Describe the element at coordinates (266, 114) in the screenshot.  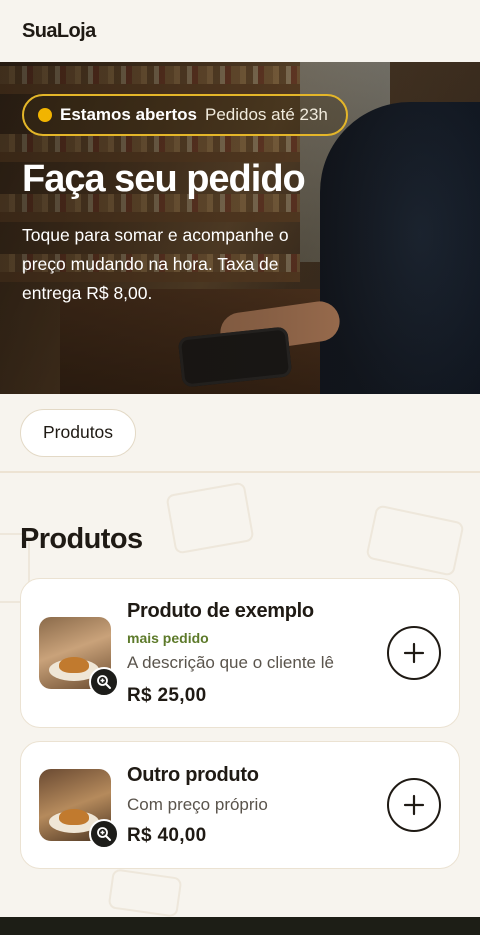
I see `status-hours-label: Pedidos até 23h` at that location.